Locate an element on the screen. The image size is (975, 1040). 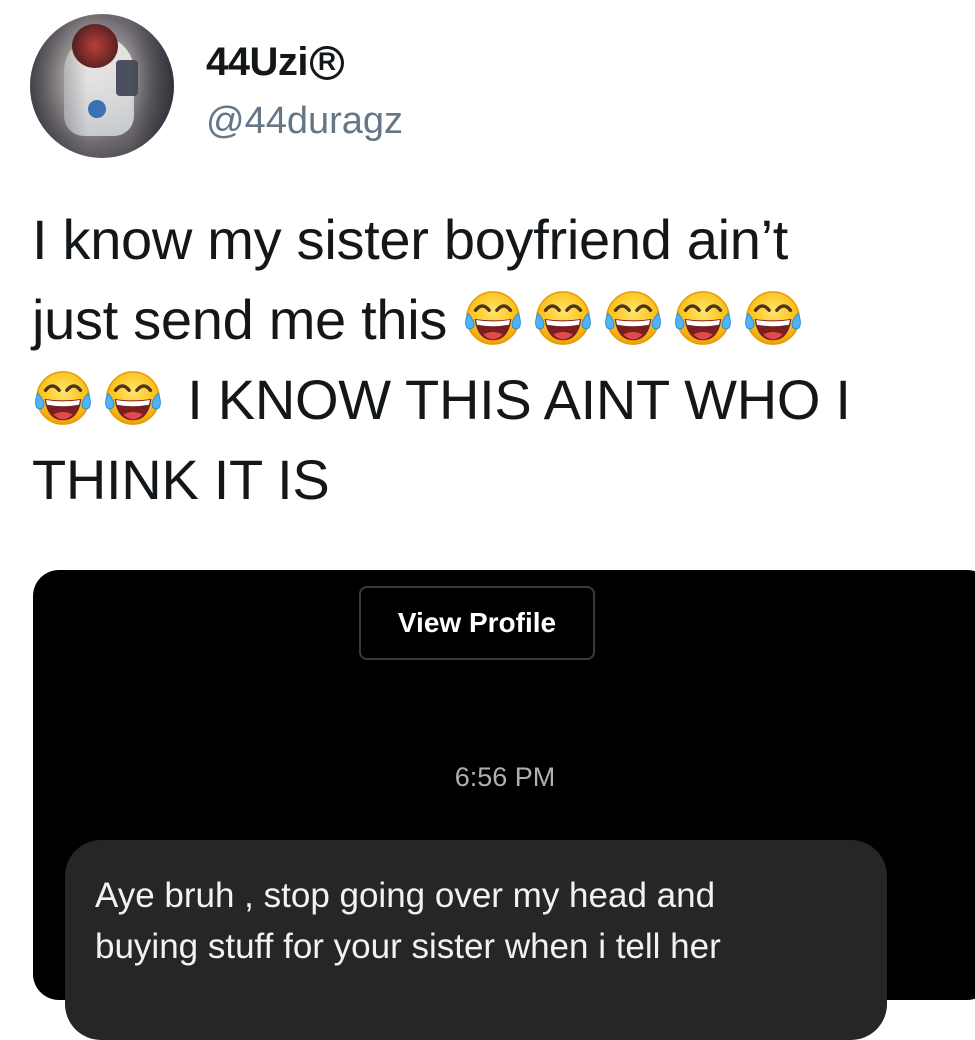
registered-icon: R is located at coordinates (327, 62).